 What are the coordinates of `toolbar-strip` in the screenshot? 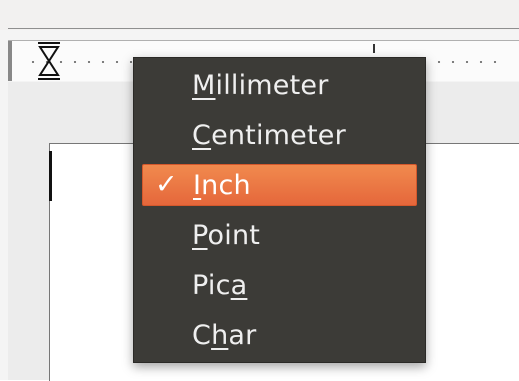 It's located at (259, 15).